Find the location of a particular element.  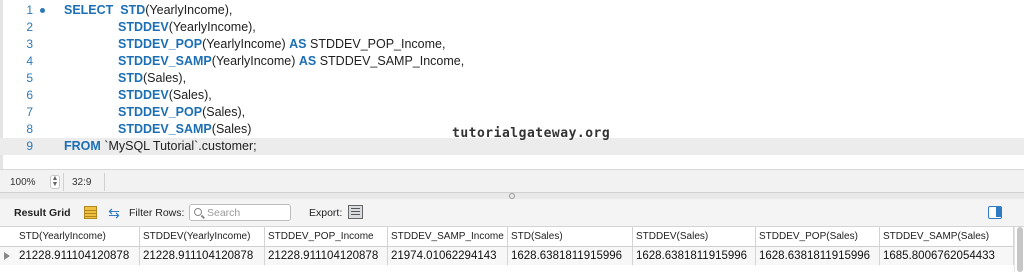

code-text: STDDEV(YearlyIncome), is located at coordinates (187, 27).